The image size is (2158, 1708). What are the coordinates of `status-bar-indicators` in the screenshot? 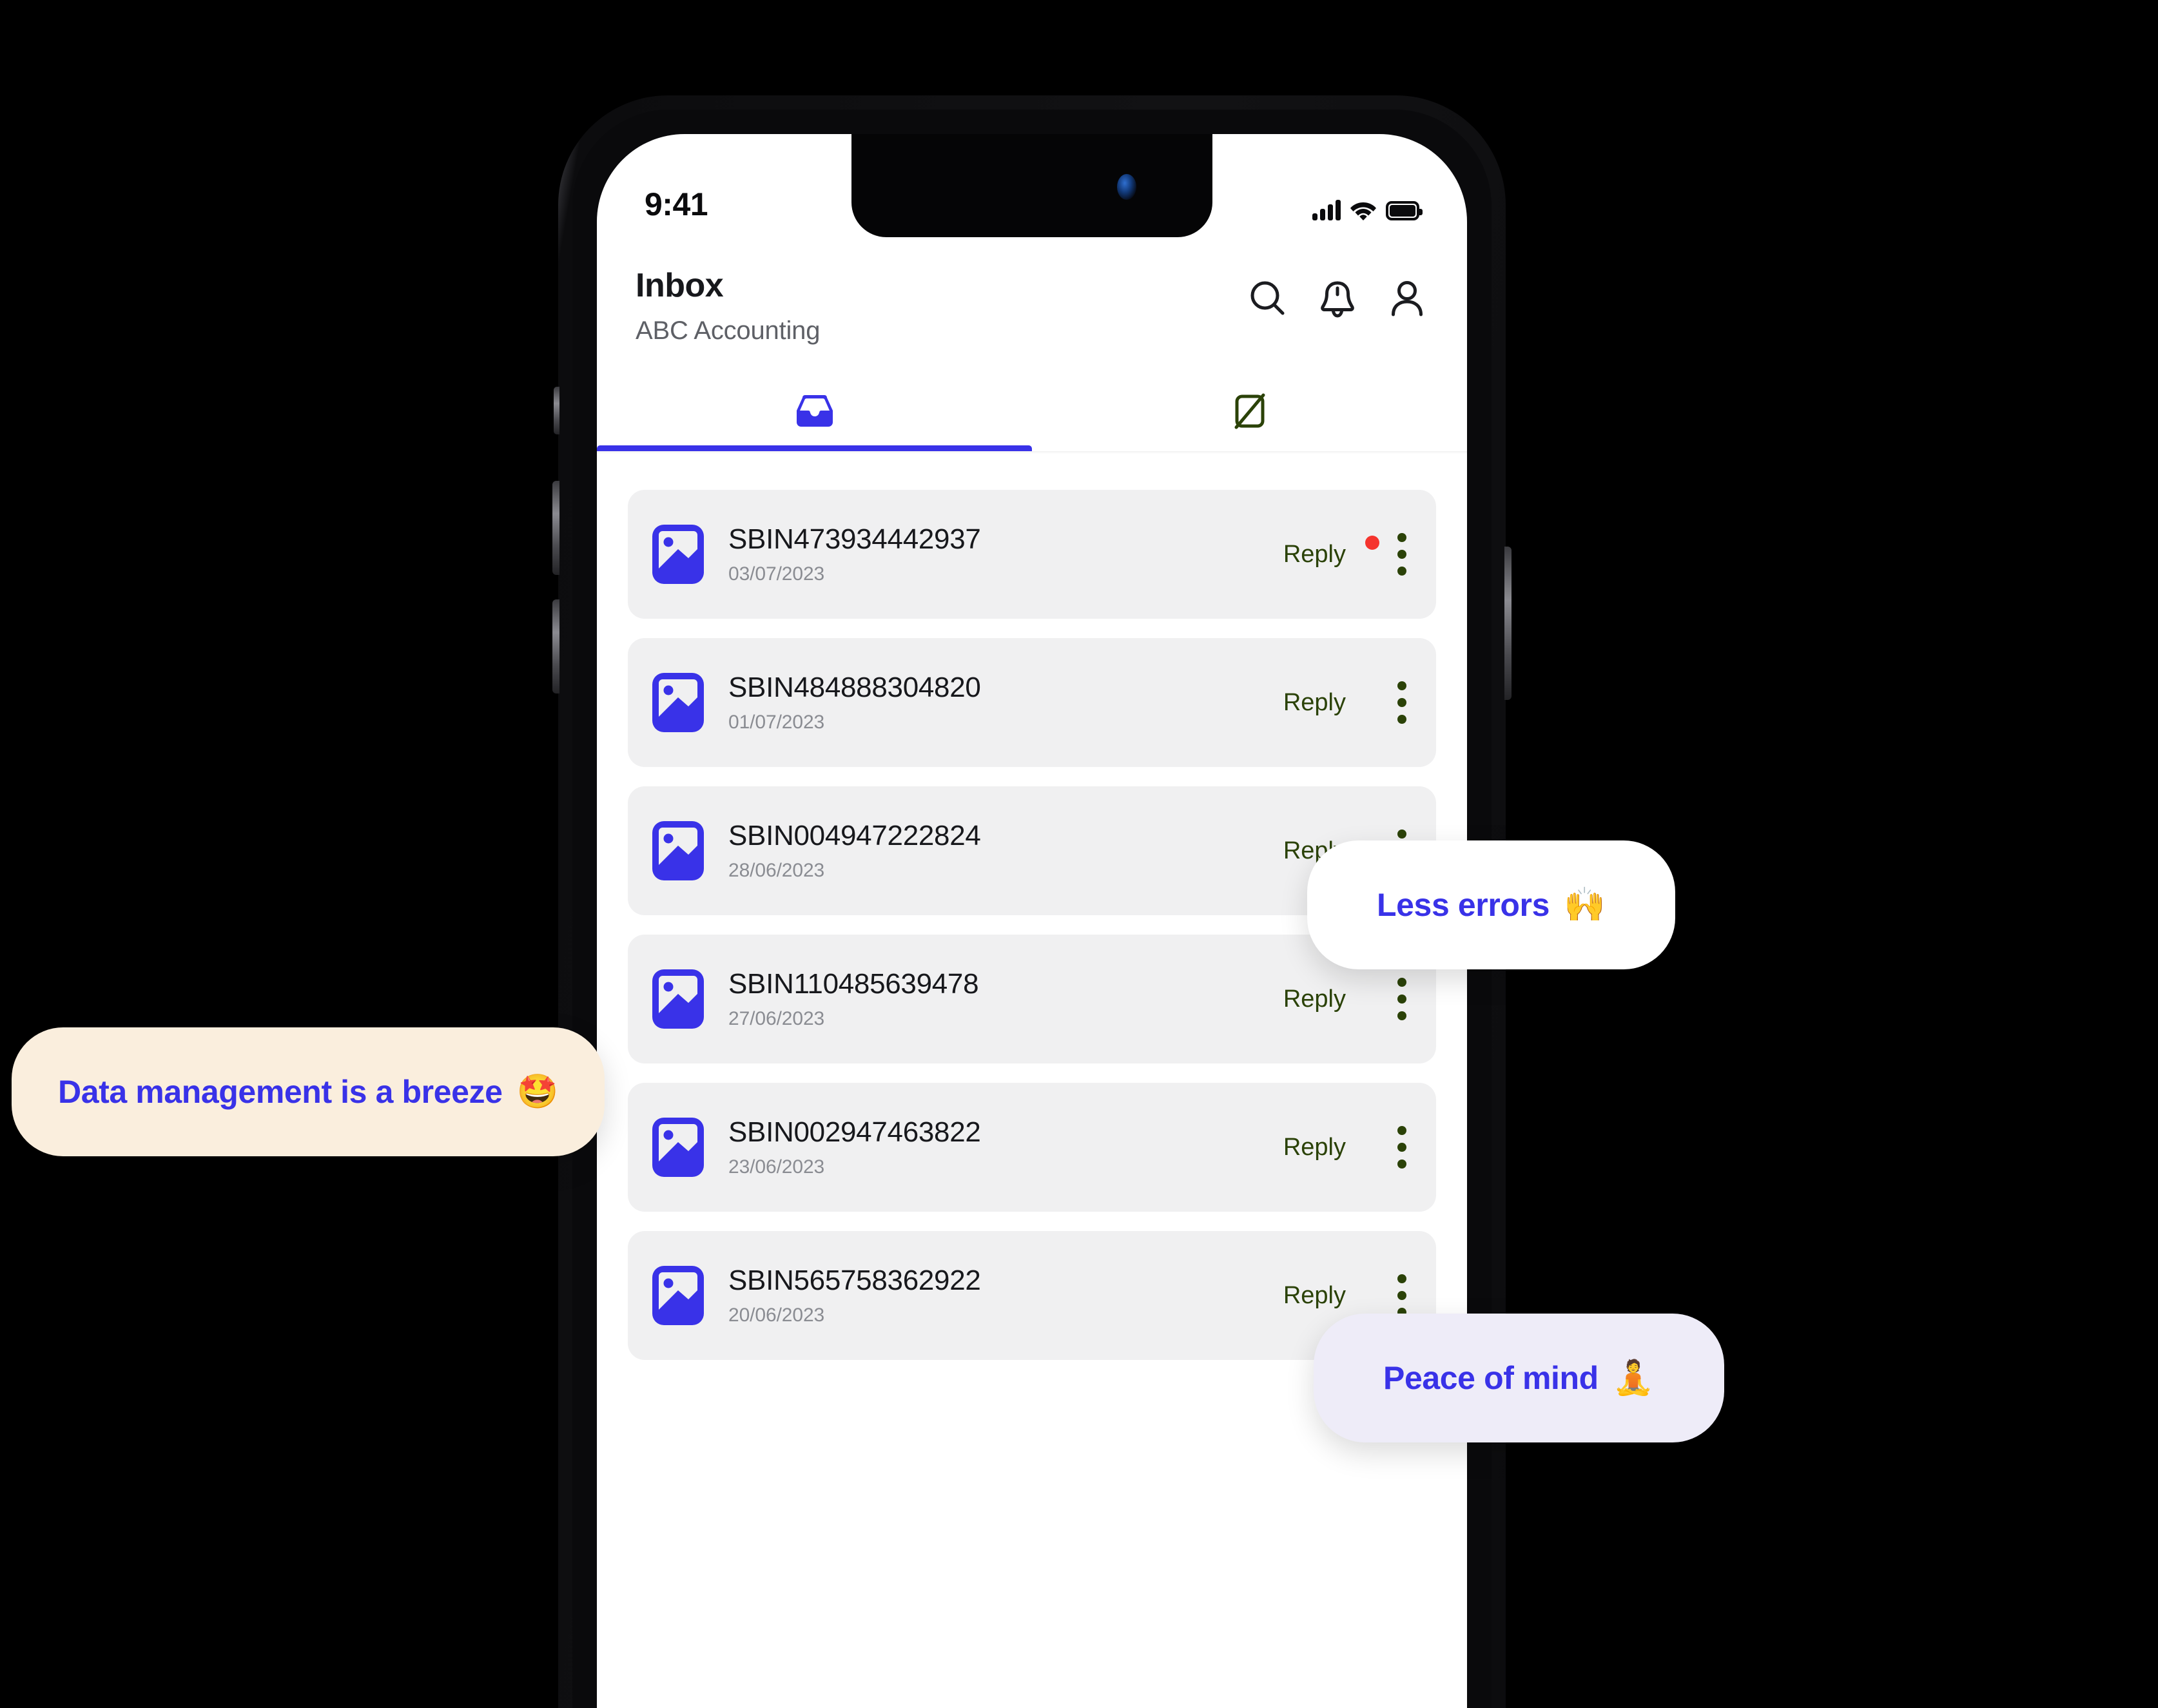 It's located at (1367, 210).